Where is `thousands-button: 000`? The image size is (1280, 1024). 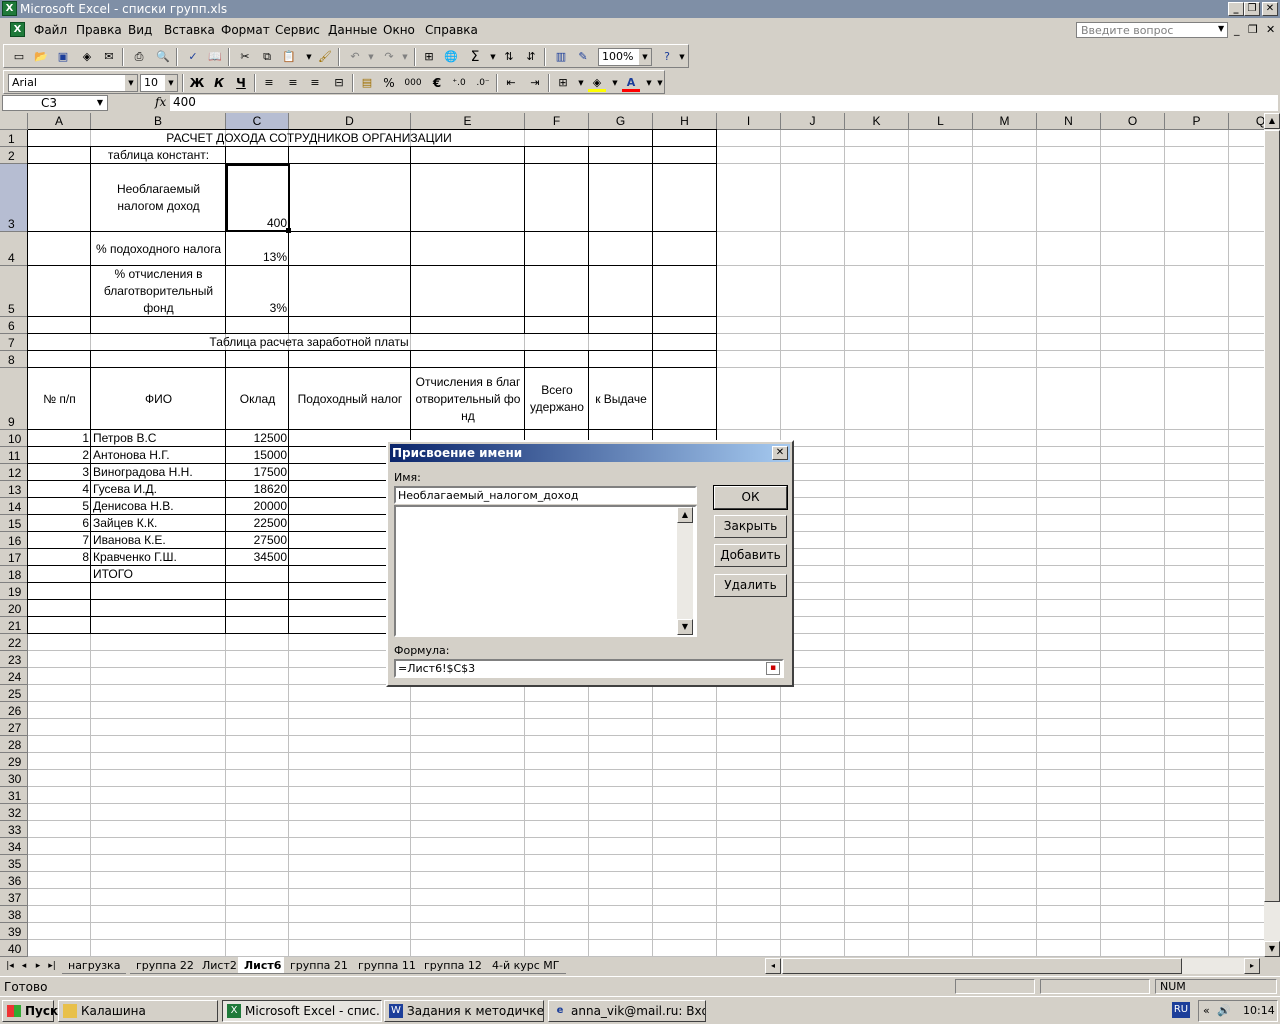
thousands-button: 000 is located at coordinates (413, 83).